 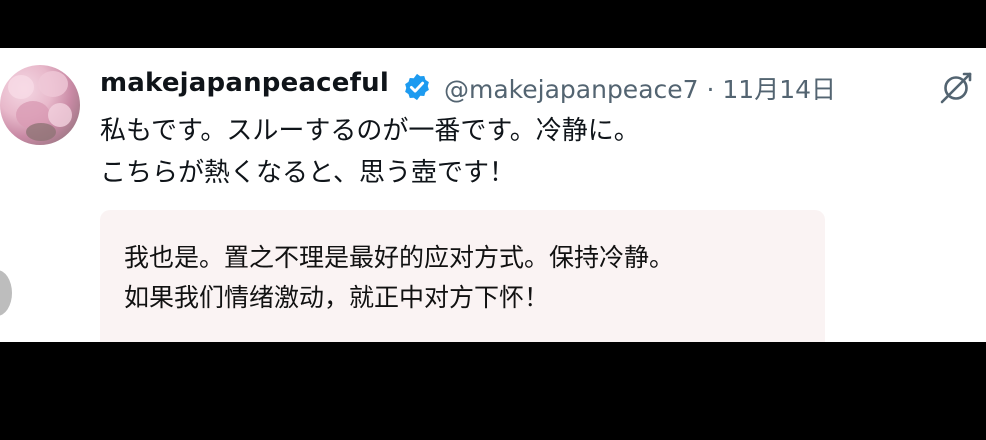 I want to click on translation-line: 如果我们情绪激动，就正中对方下怀！, so click(x=337, y=297).